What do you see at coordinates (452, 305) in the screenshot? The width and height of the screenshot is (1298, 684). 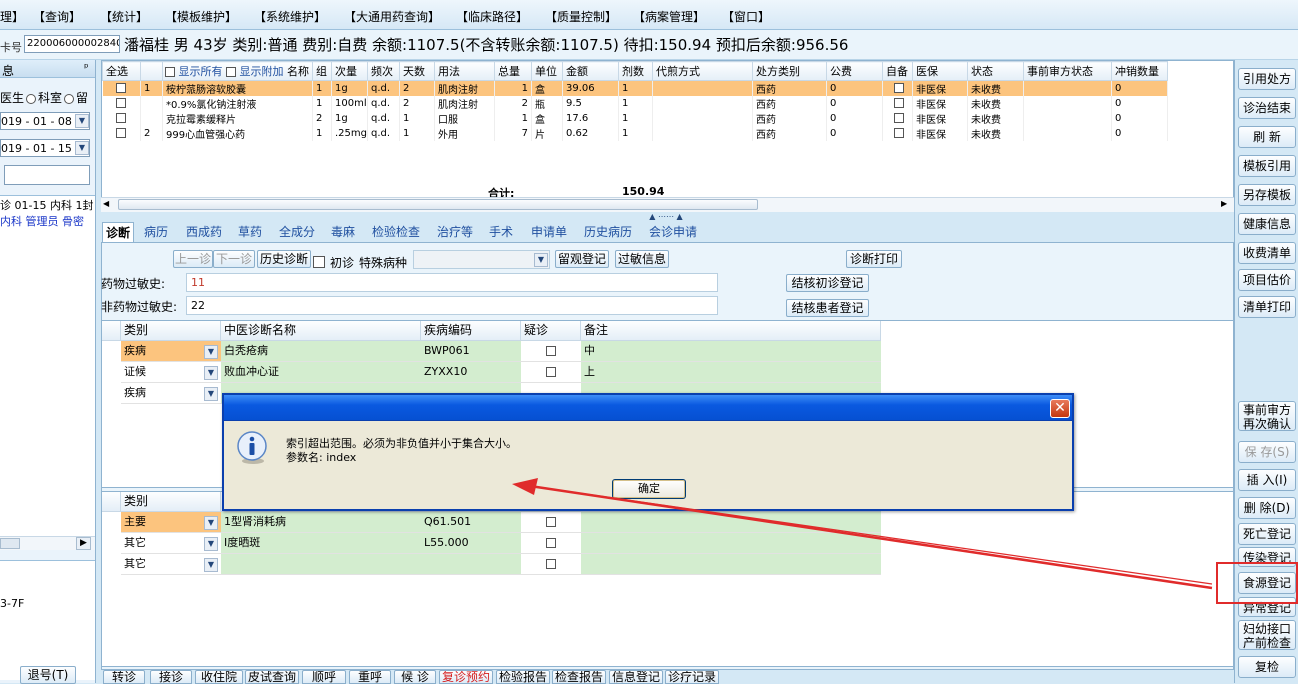 I see `nondrug-allergy-field: 22` at bounding box center [452, 305].